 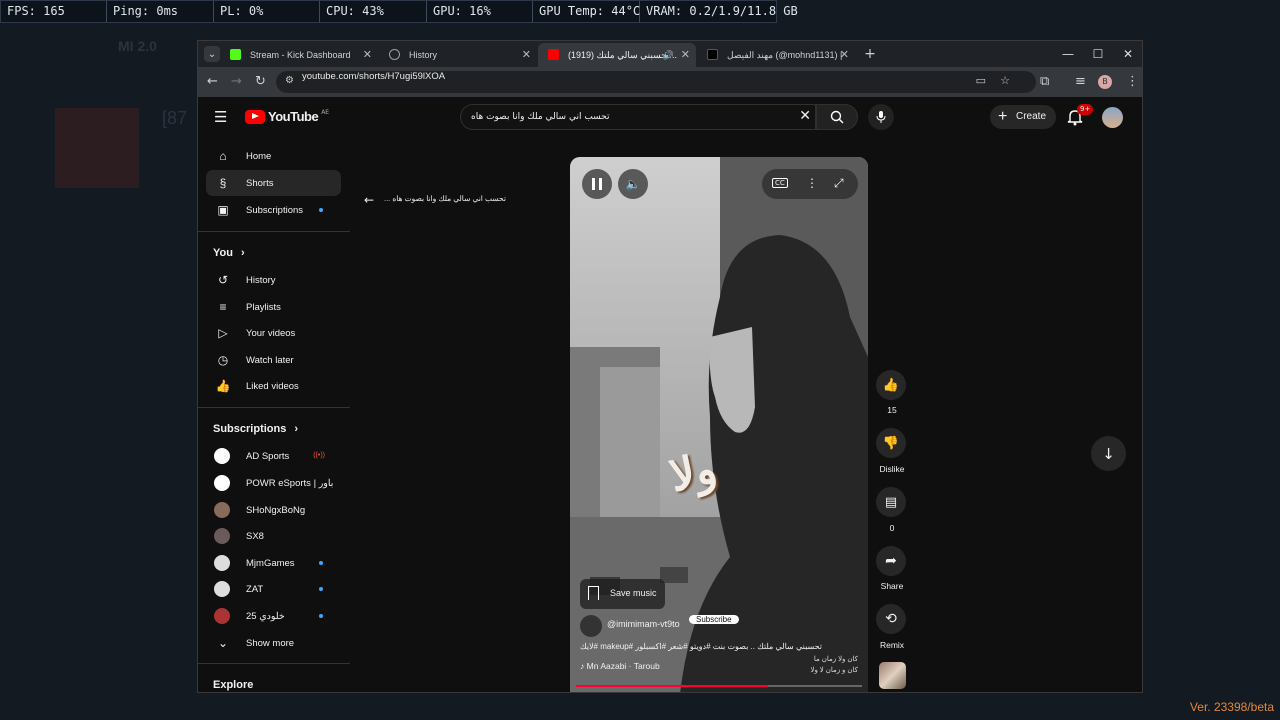 I want to click on thumbs-up-icon: 👍, so click(x=891, y=385).